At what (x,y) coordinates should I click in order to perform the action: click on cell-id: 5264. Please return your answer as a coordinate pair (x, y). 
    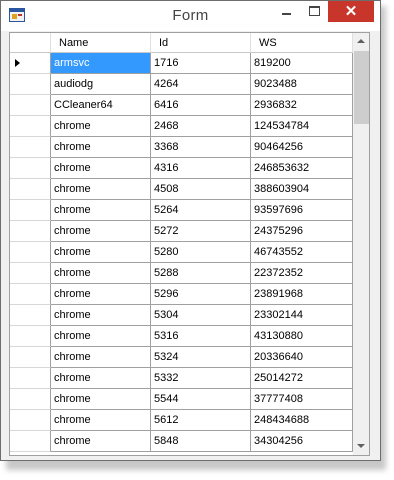
    Looking at the image, I should click on (201, 210).